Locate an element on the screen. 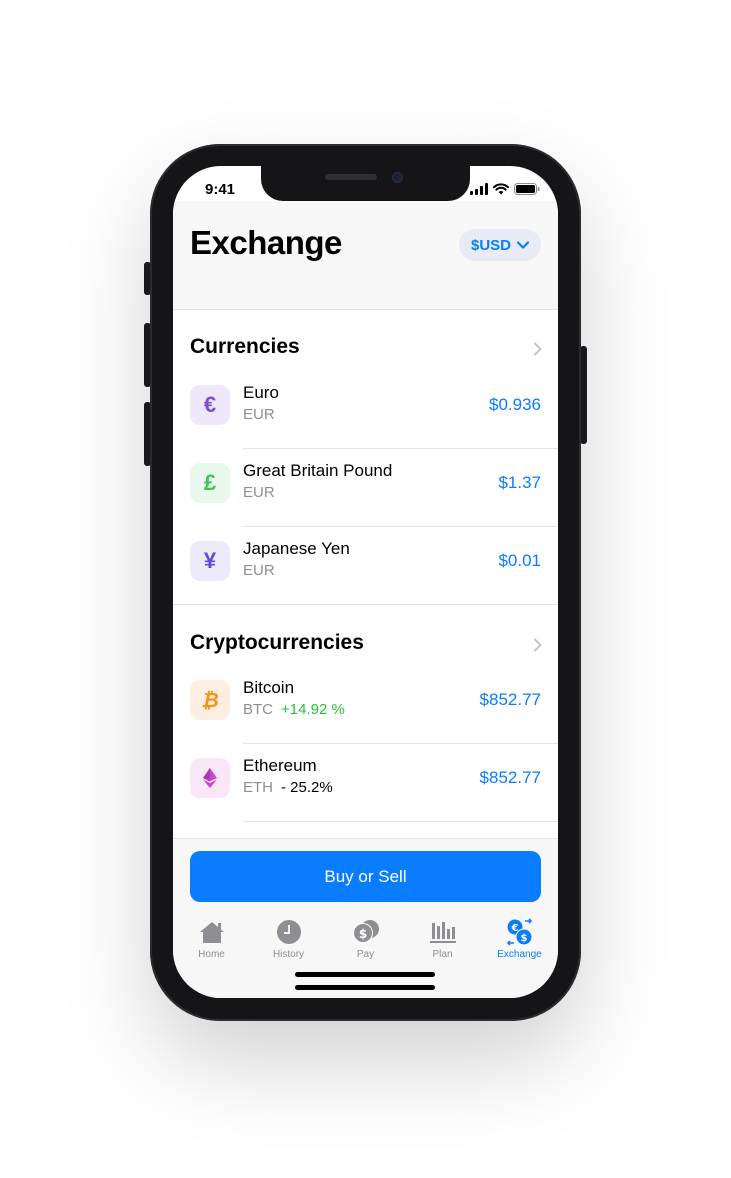 Image resolution: width=731 pixels, height=1178 pixels. tab-exchange: € $ Exchange is located at coordinates (519, 942).